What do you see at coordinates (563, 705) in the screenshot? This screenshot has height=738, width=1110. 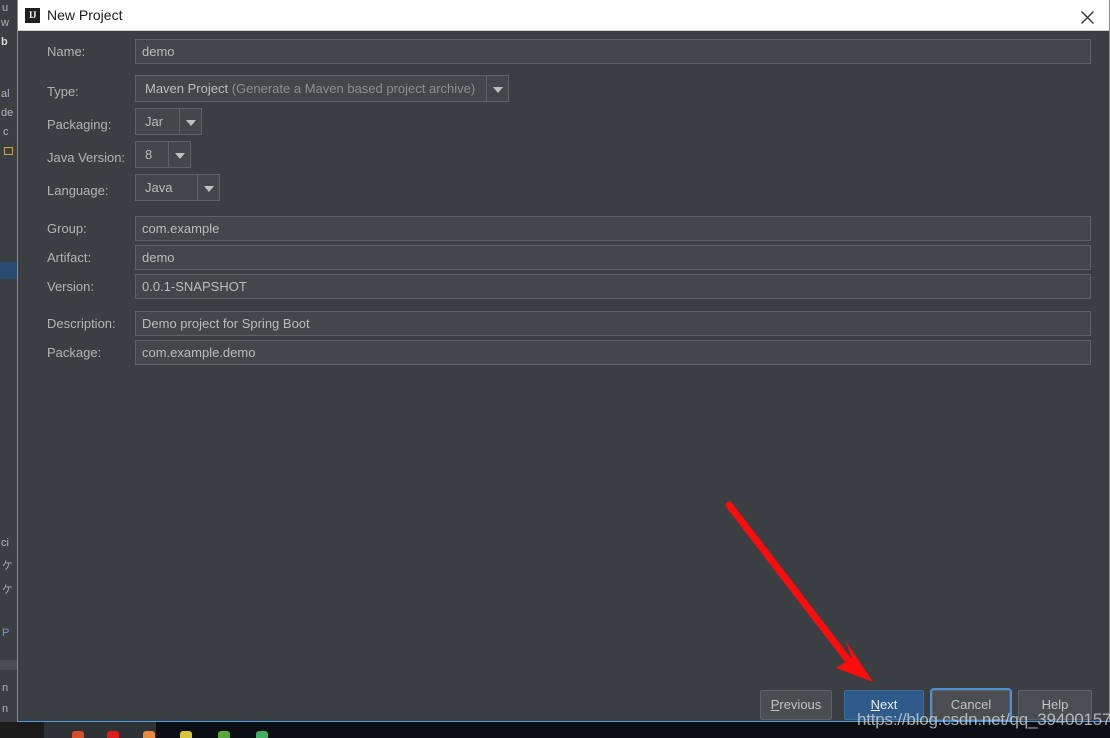 I see `dialog-button-bar: Previous Next Cancel Help` at bounding box center [563, 705].